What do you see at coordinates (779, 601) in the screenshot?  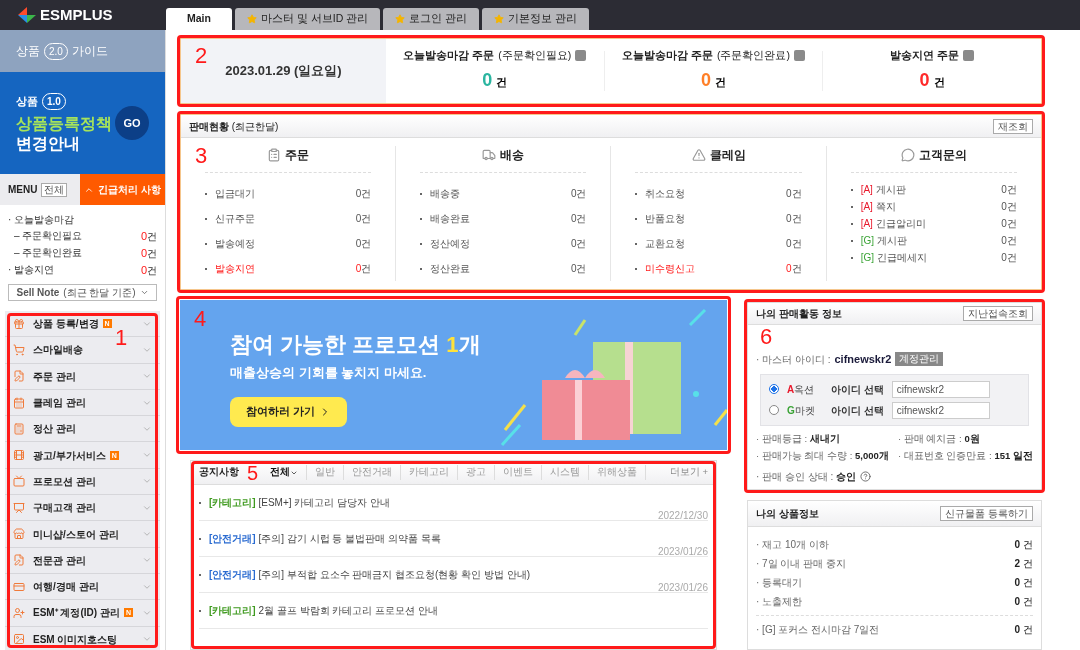 I see `product-stat-label: · 노출제한` at bounding box center [779, 601].